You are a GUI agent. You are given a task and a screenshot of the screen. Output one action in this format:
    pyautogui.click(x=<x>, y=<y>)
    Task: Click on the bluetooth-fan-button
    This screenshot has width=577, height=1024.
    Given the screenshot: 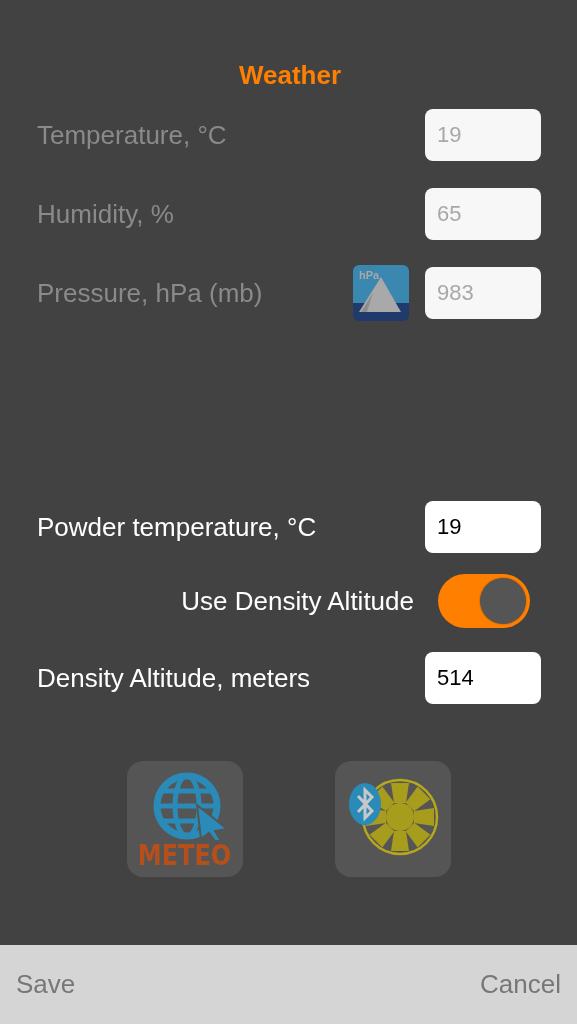 What is the action you would take?
    pyautogui.click(x=392, y=819)
    